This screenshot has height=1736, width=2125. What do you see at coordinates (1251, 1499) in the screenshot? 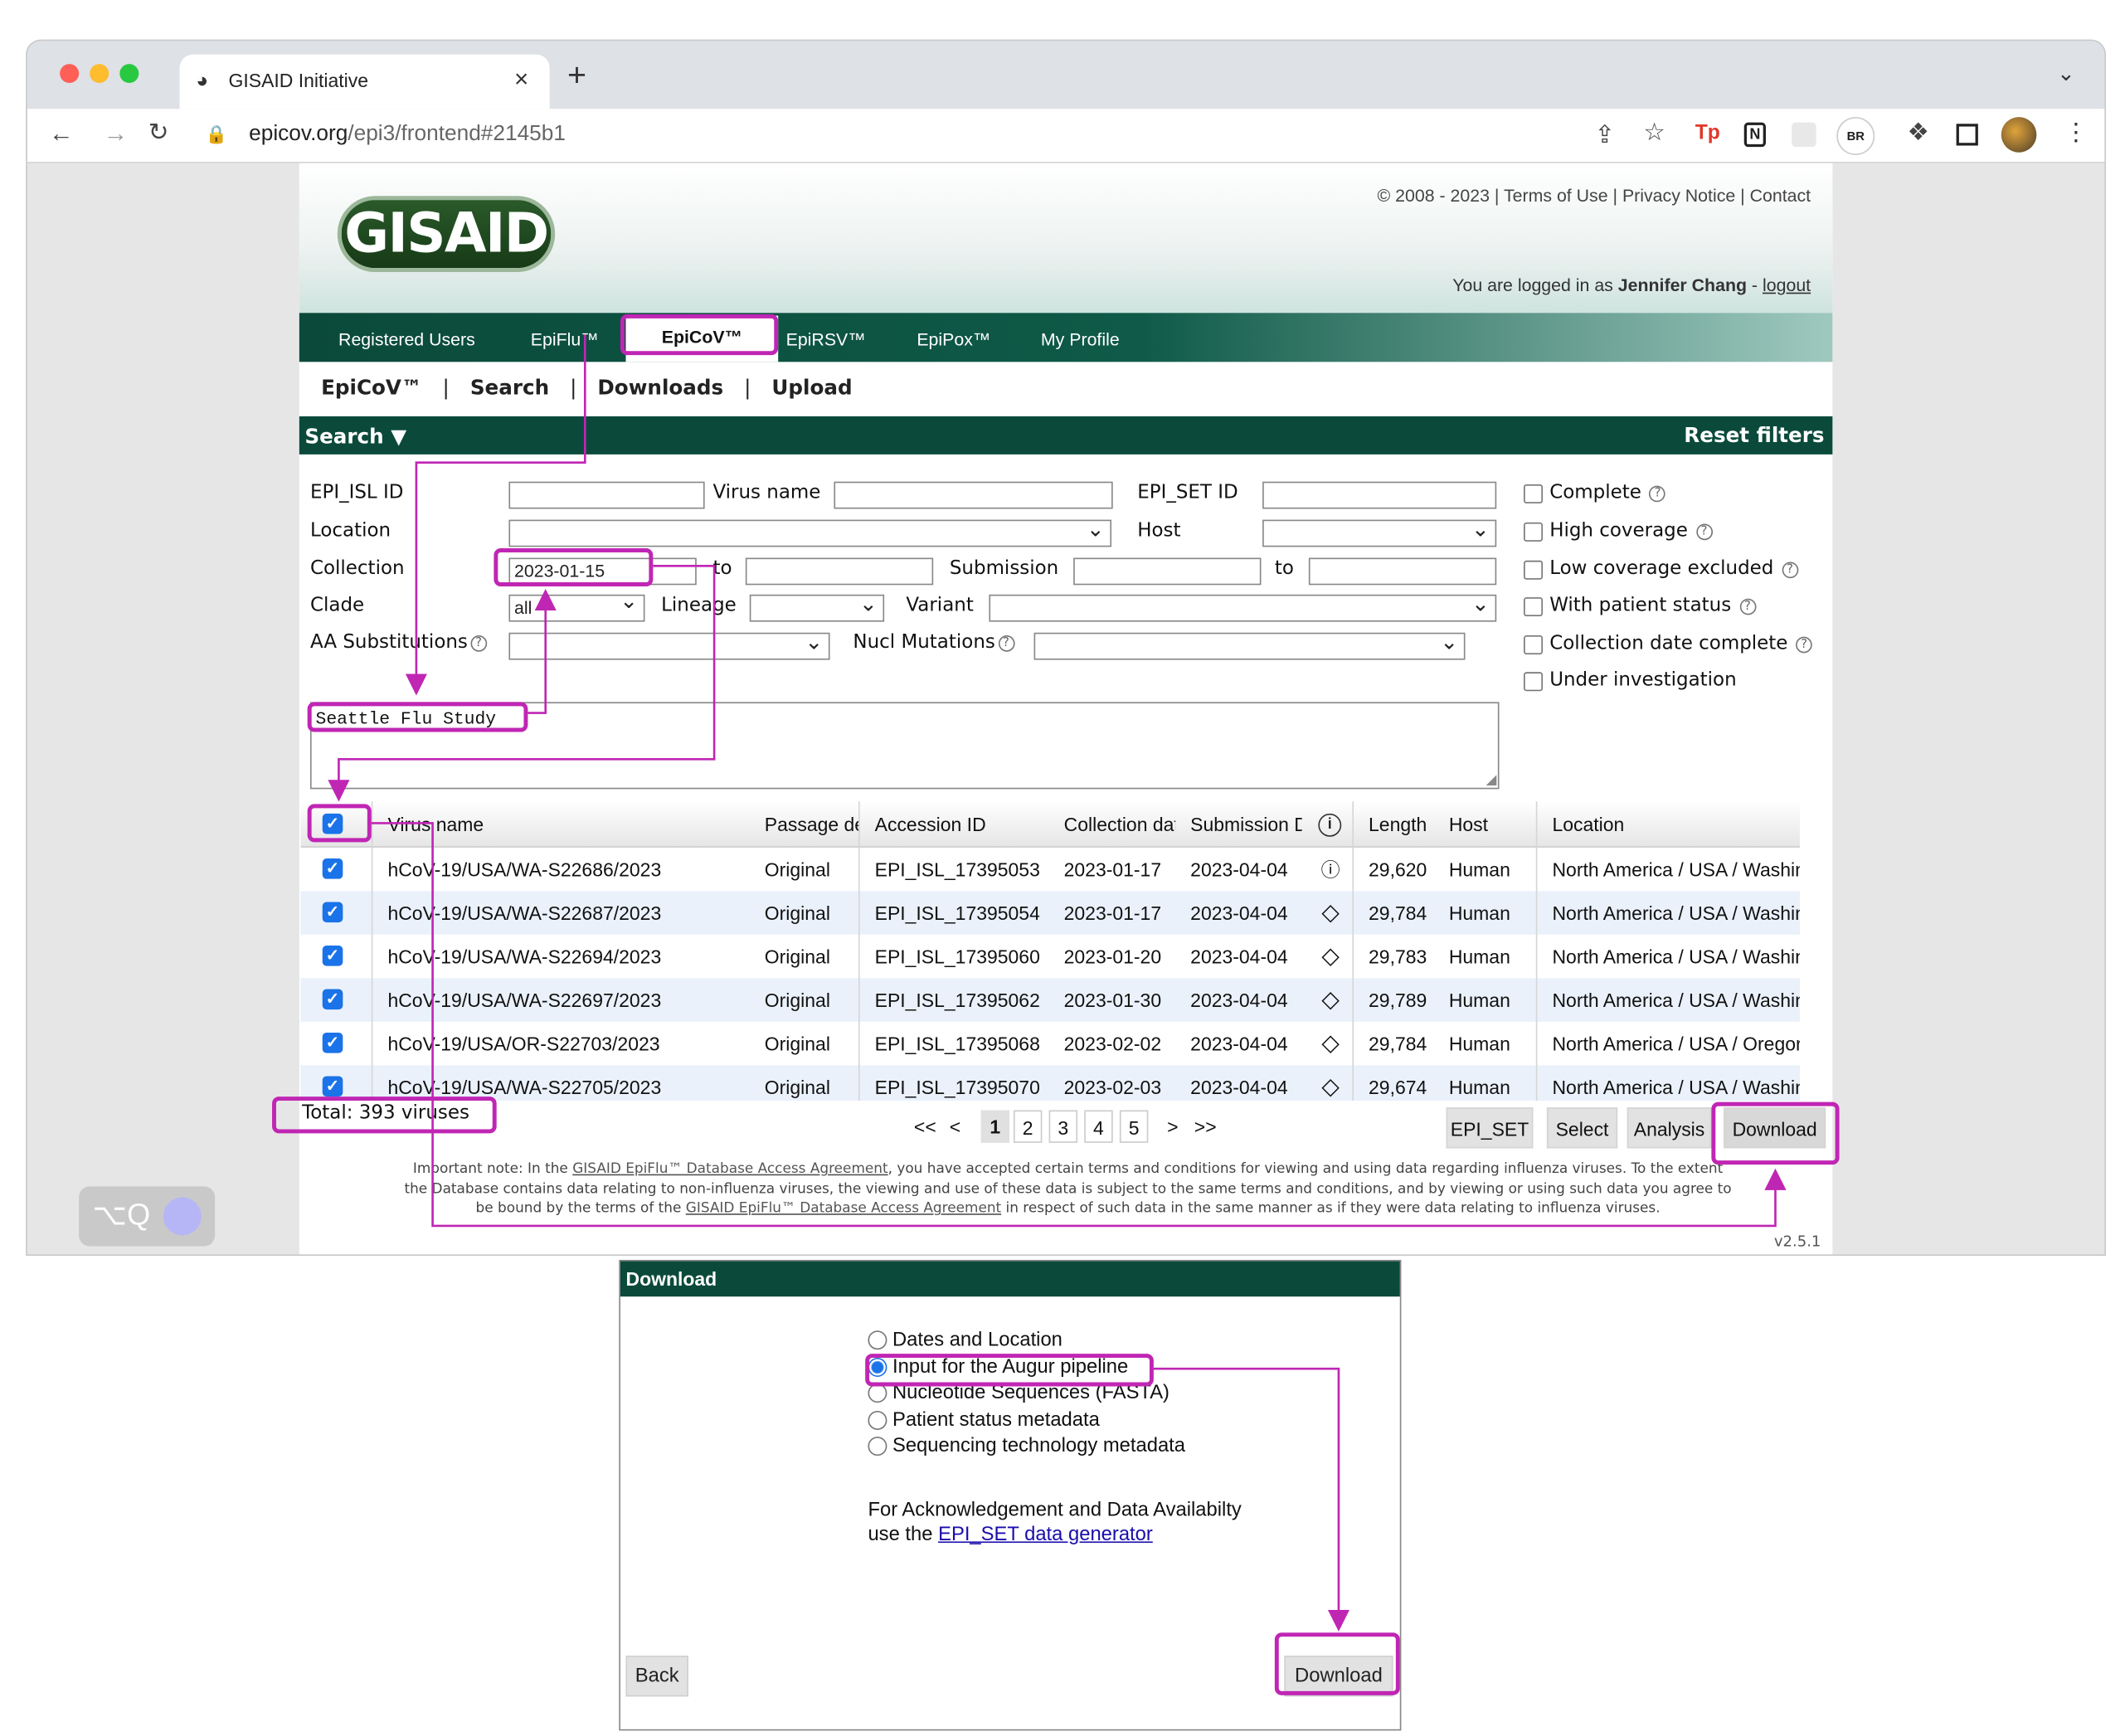
I see `arrow-augur-to-download` at bounding box center [1251, 1499].